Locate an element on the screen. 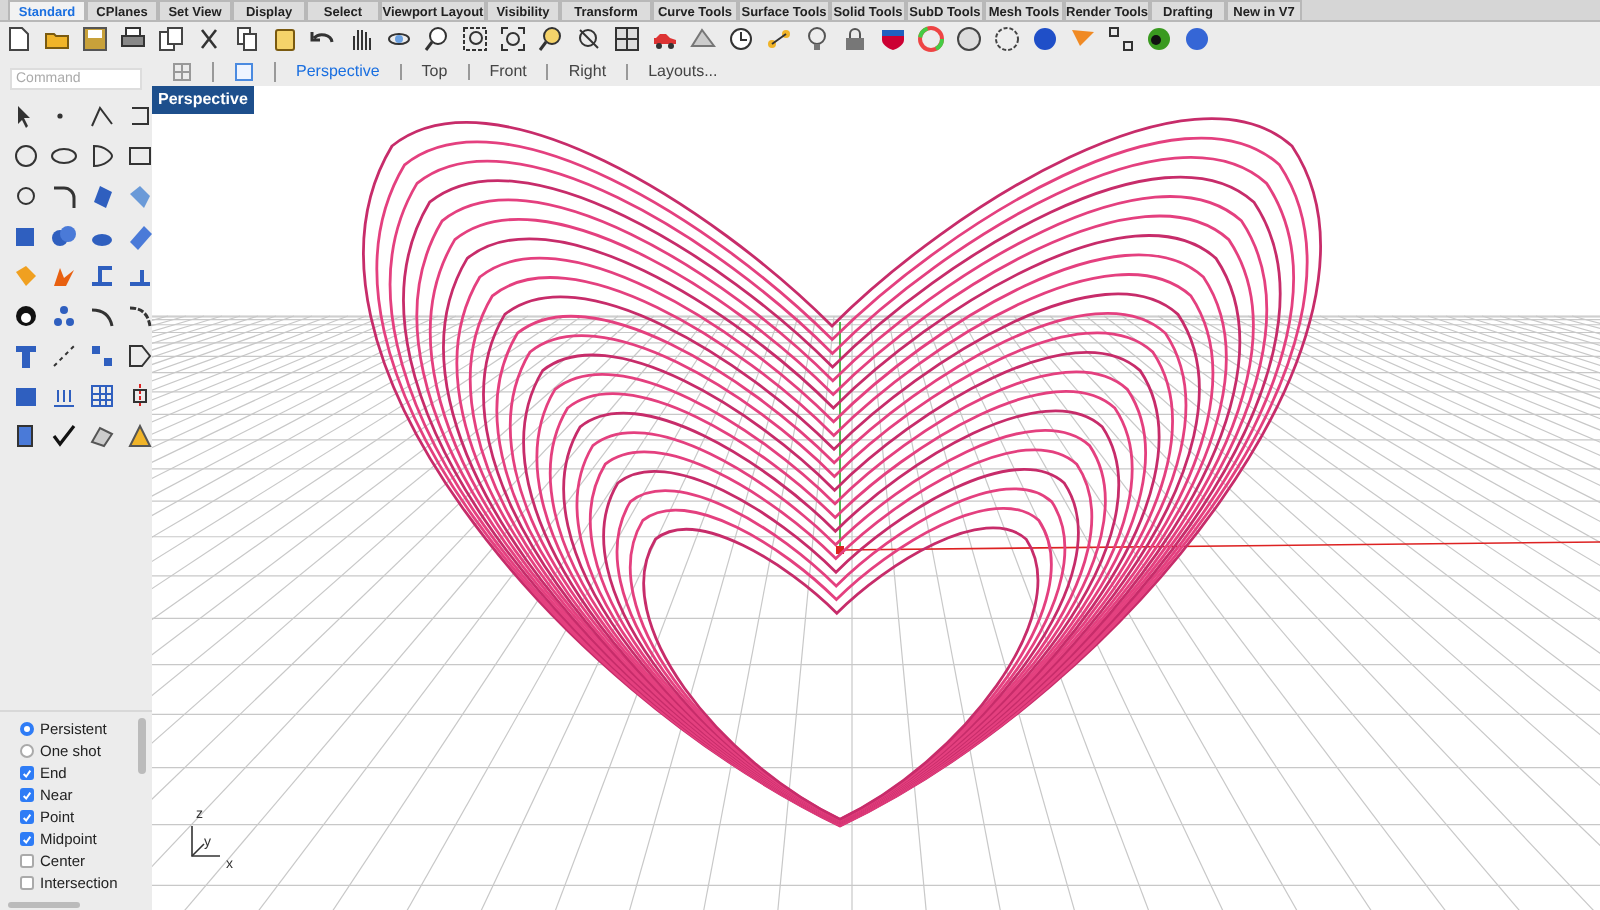  zoom-selected-icon is located at coordinates (551, 39).